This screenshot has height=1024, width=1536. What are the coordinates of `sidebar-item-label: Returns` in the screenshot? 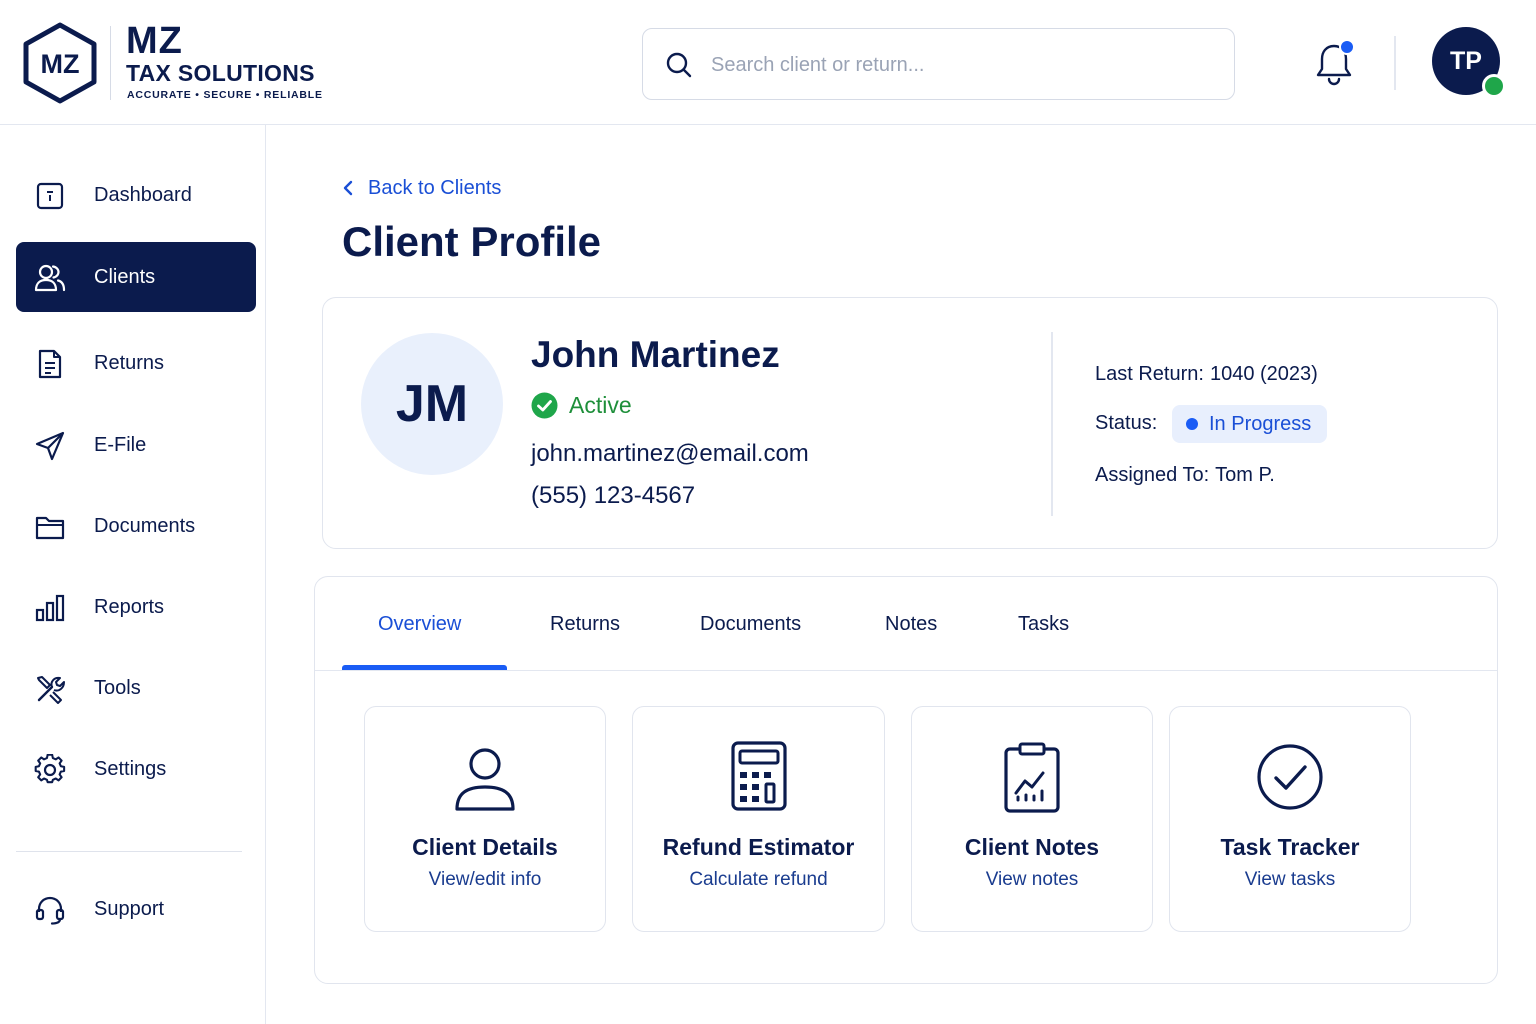 It's located at (129, 362).